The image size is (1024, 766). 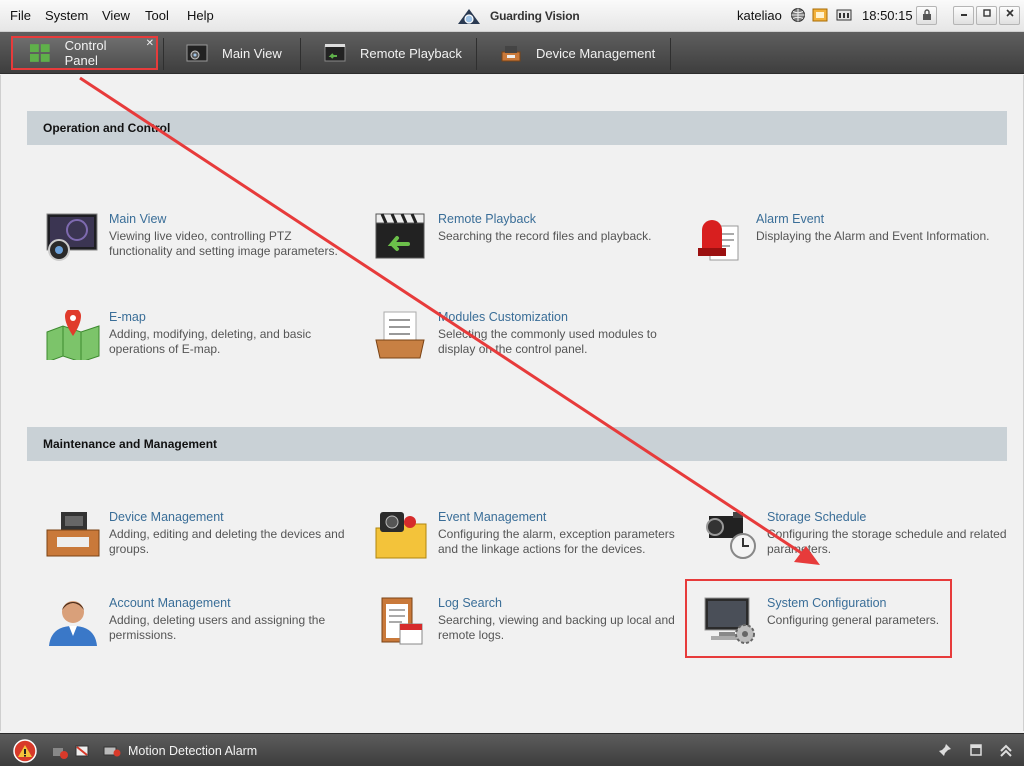 What do you see at coordinates (492, 517) in the screenshot?
I see `module-title: Event Management` at bounding box center [492, 517].